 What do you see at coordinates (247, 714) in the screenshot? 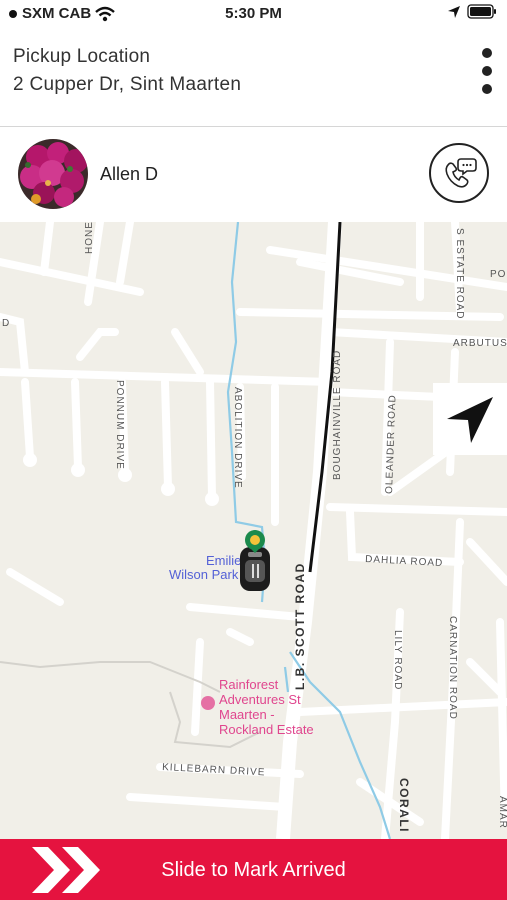
I see `poi-label-line3: Maarten -` at bounding box center [247, 714].